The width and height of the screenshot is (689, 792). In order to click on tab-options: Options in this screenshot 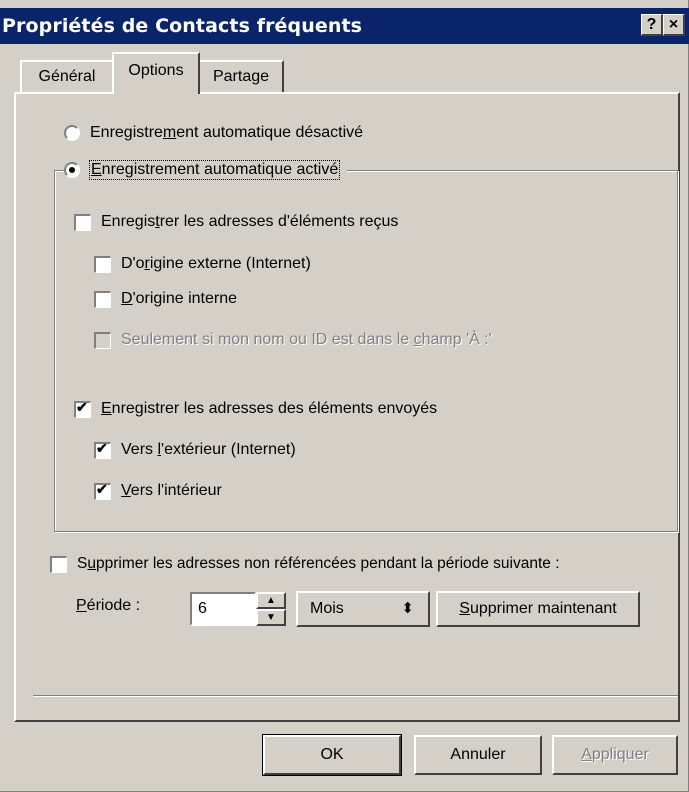, I will do `click(156, 73)`.